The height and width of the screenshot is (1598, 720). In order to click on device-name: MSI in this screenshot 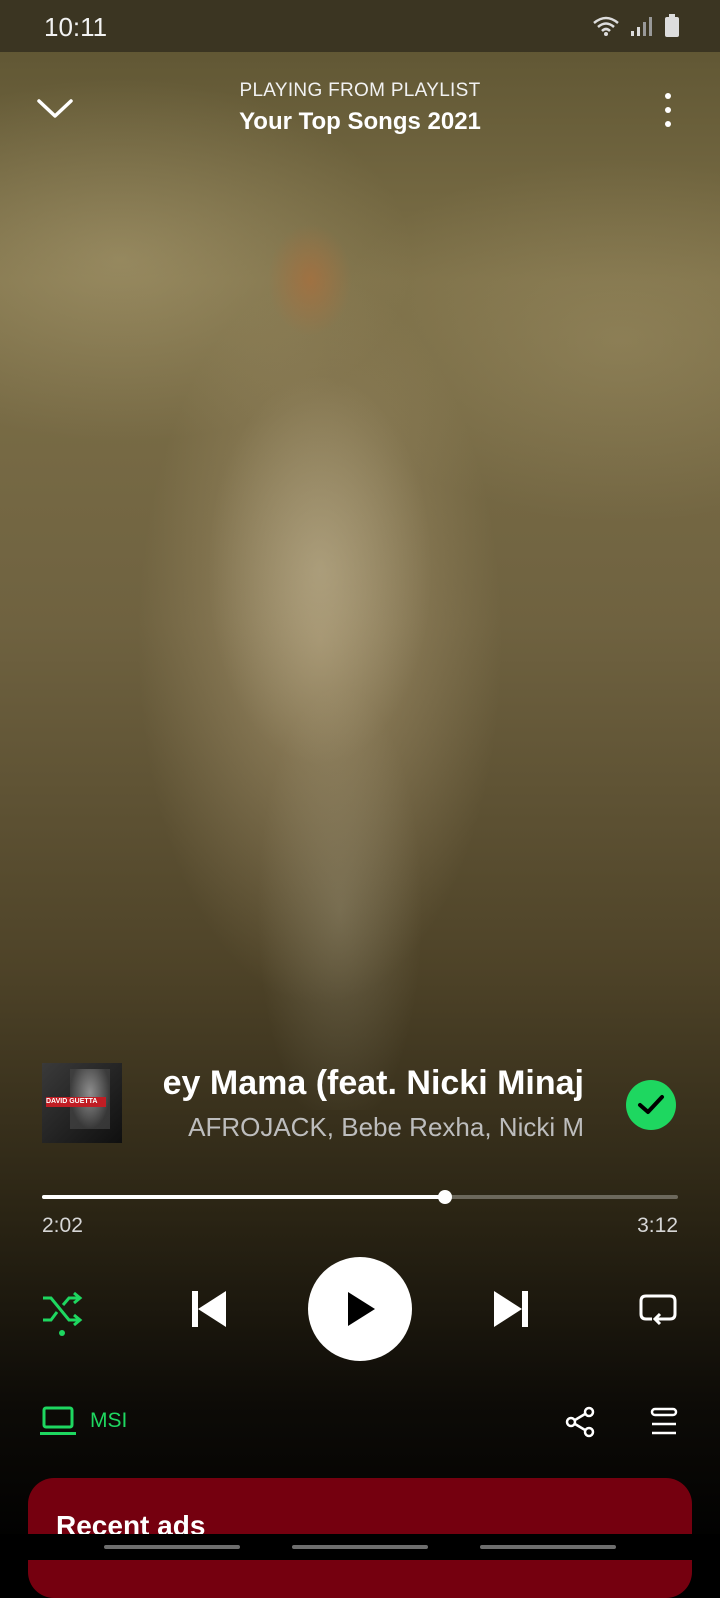, I will do `click(109, 1420)`.